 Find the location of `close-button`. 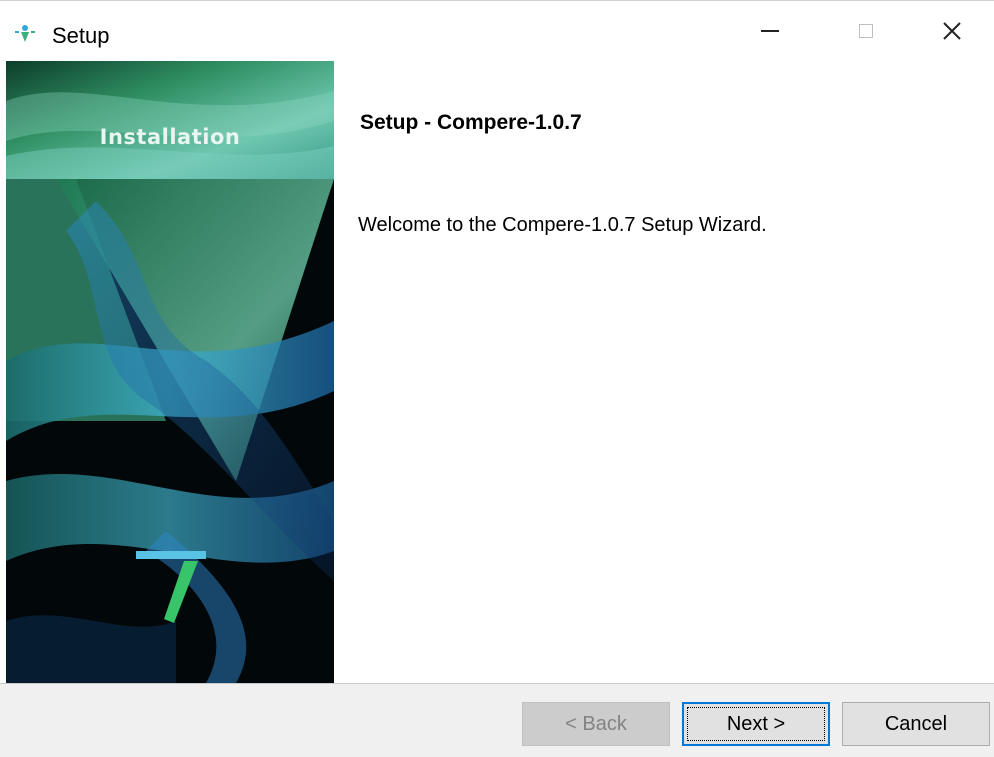

close-button is located at coordinates (949, 31).